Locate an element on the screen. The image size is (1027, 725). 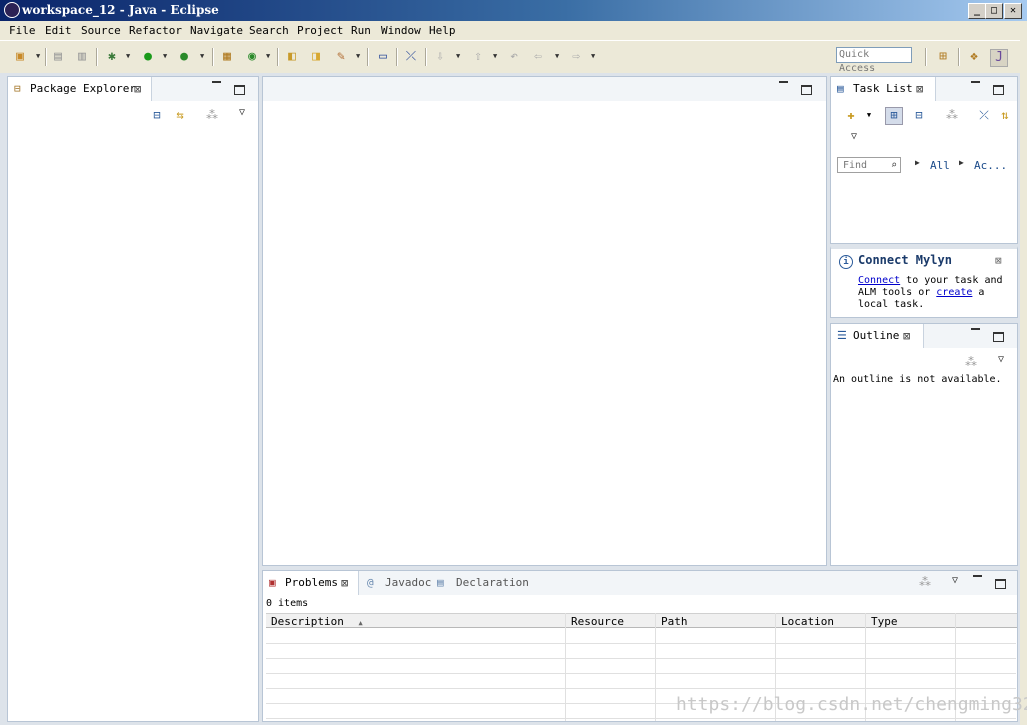
link-with-editor-icon: ⇆ is located at coordinates (180, 116).